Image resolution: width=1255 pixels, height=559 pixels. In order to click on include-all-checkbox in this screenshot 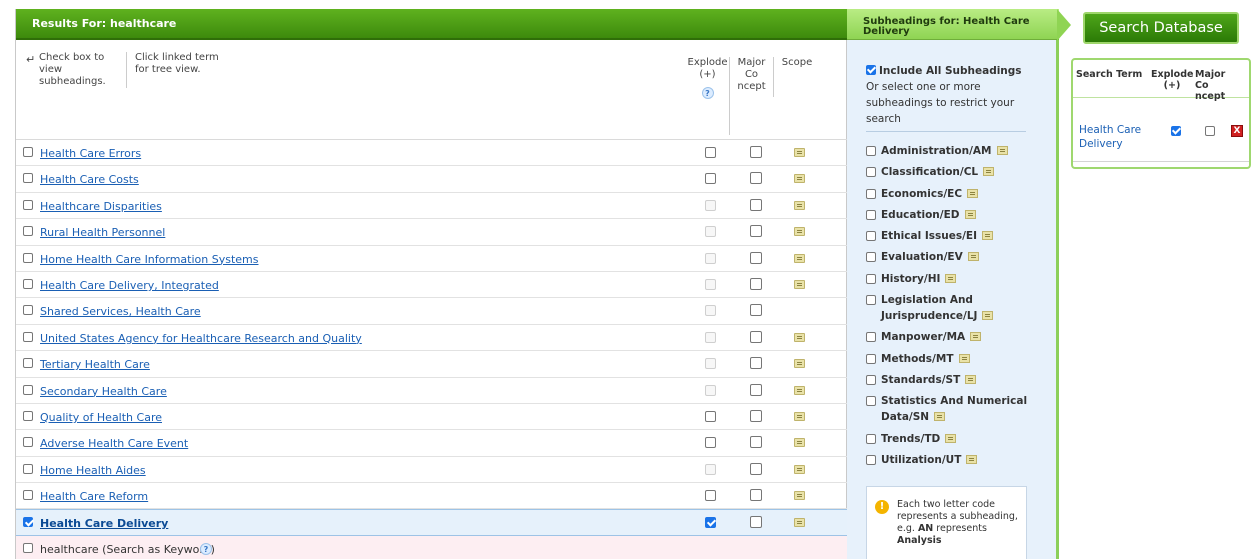, I will do `click(871, 70)`.